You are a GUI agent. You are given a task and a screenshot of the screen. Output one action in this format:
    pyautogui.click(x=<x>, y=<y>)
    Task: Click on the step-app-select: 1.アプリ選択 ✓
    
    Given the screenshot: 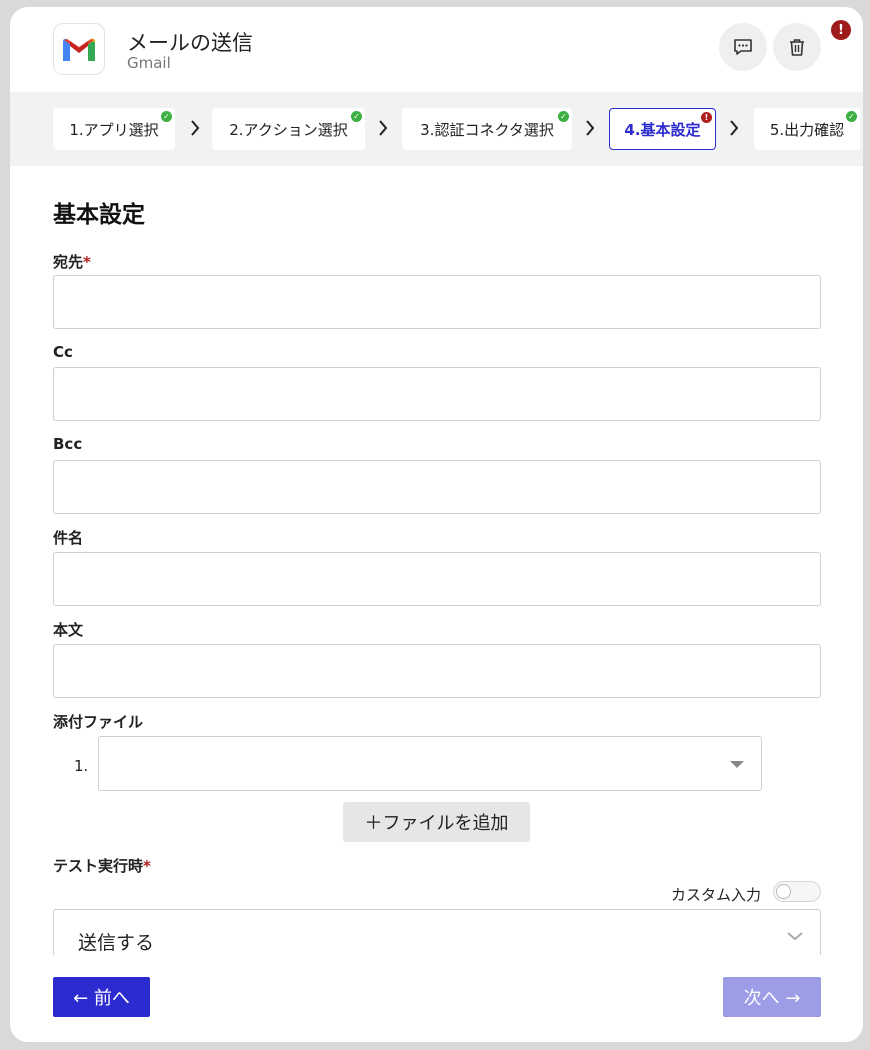 What is the action you would take?
    pyautogui.click(x=114, y=129)
    